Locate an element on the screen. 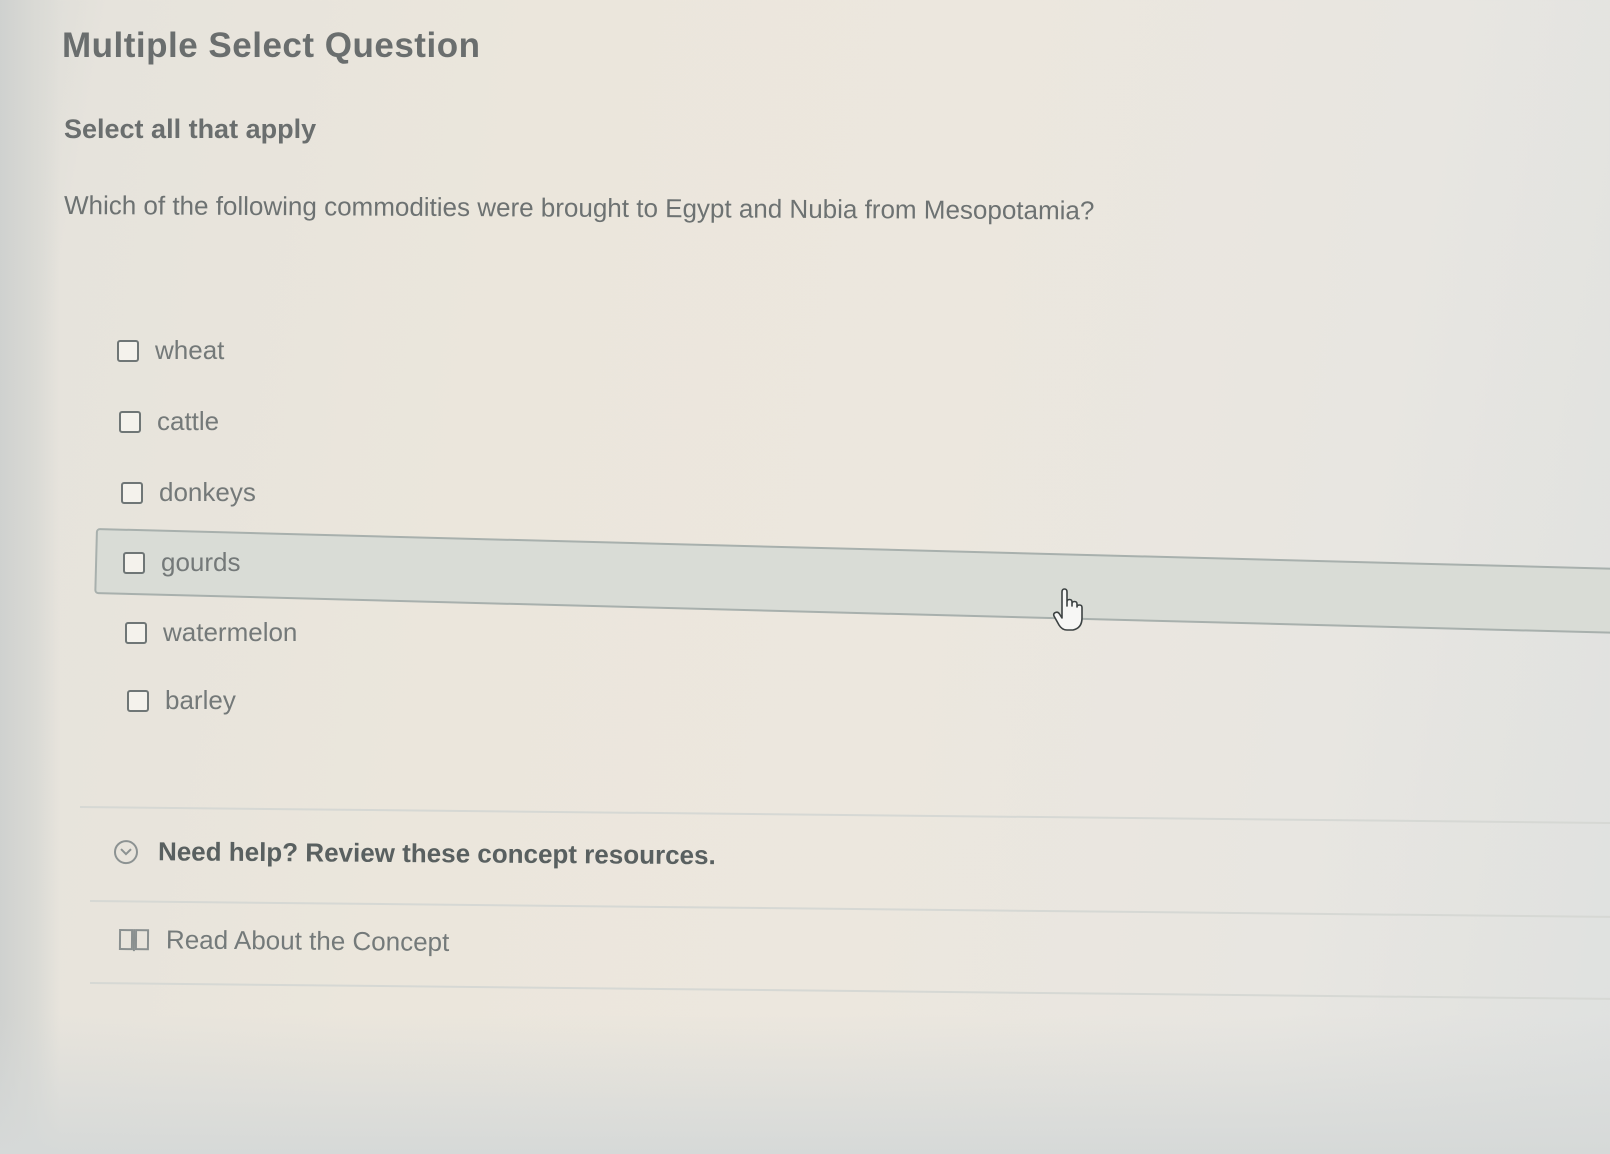  option-label-wheat: wheat is located at coordinates (190, 350).